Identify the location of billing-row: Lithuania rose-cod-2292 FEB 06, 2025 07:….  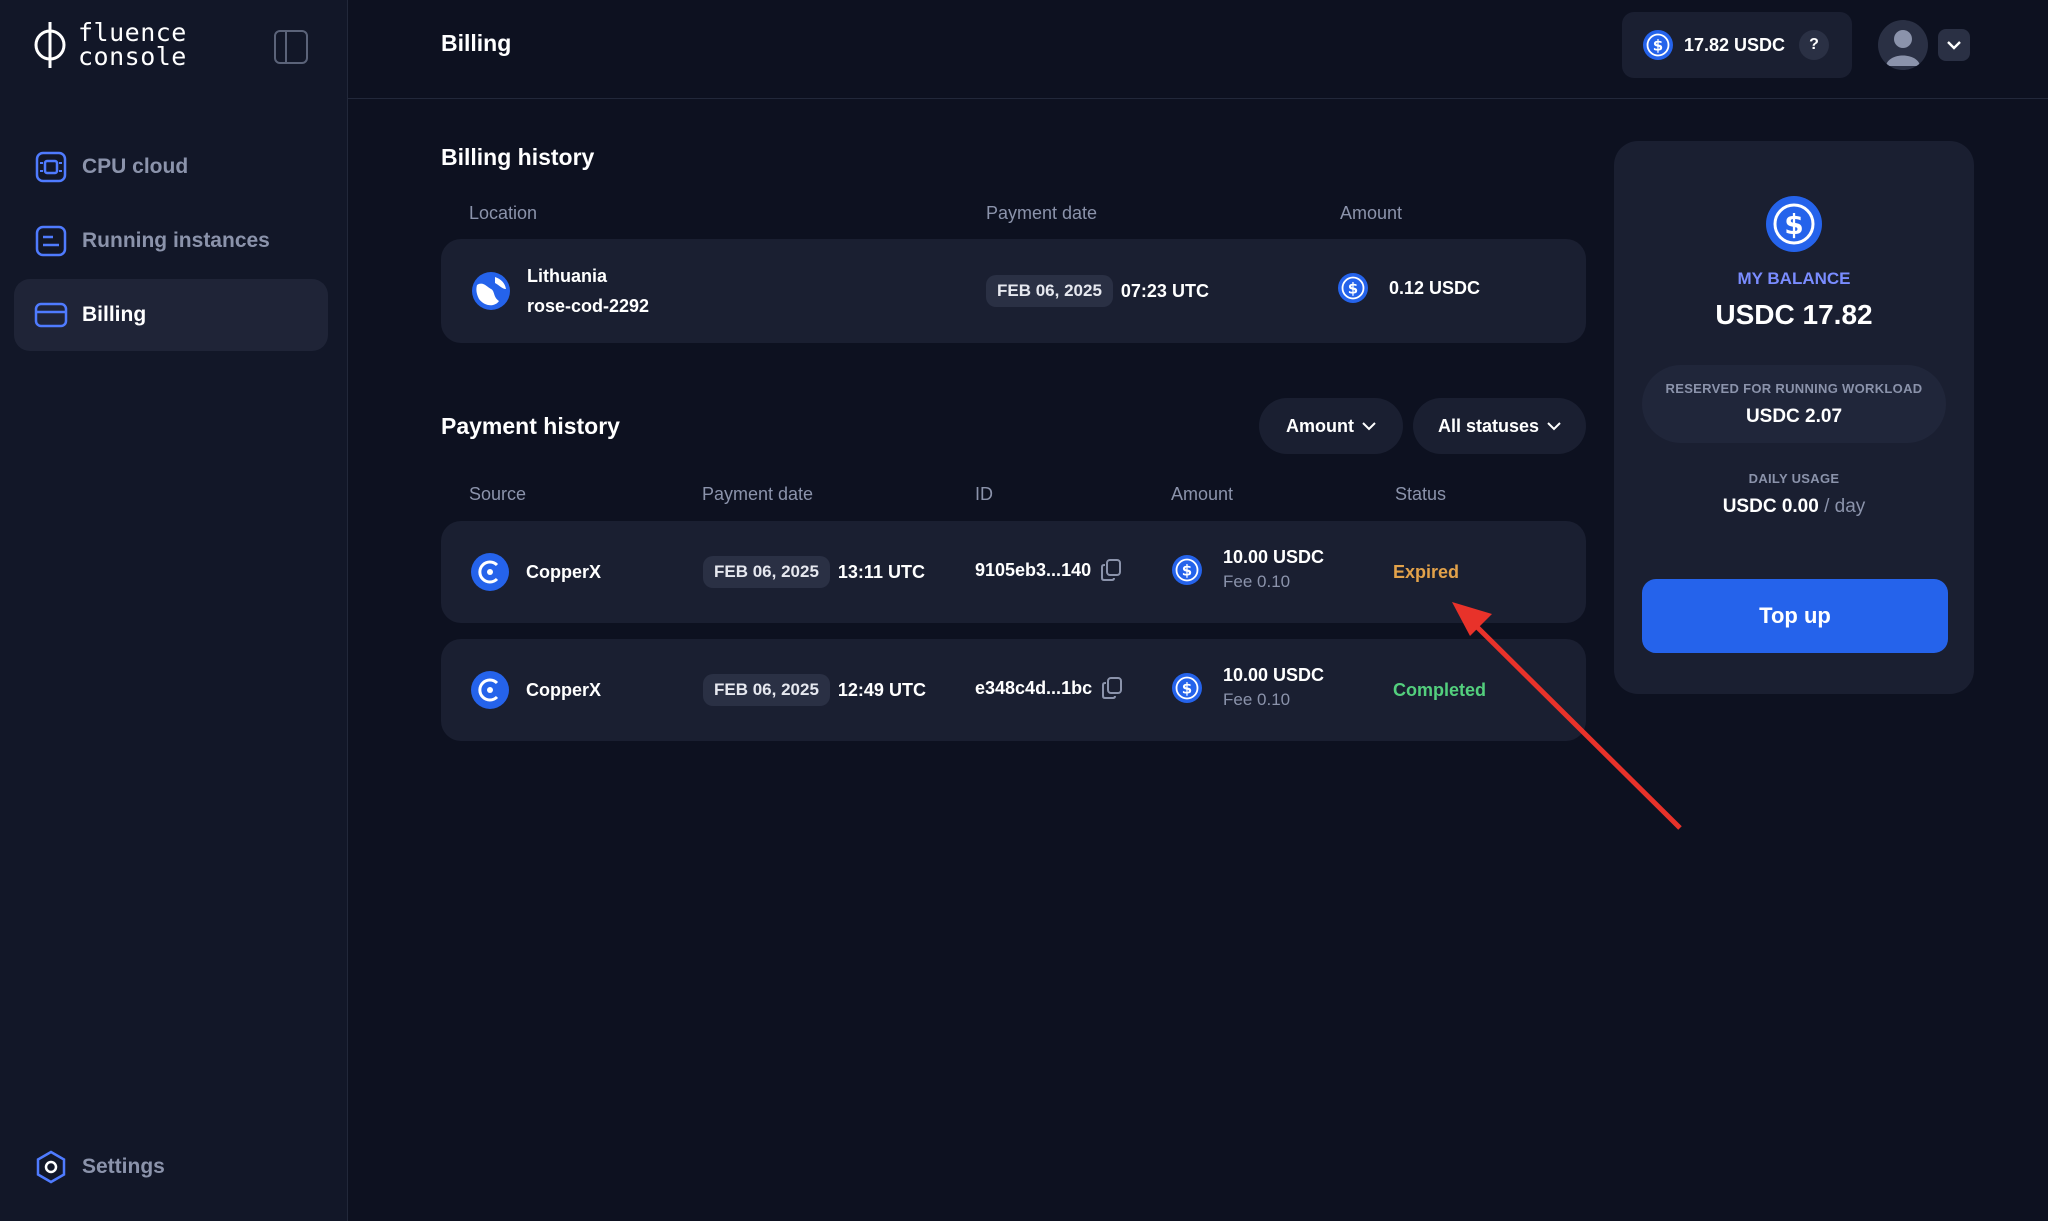
(1013, 291).